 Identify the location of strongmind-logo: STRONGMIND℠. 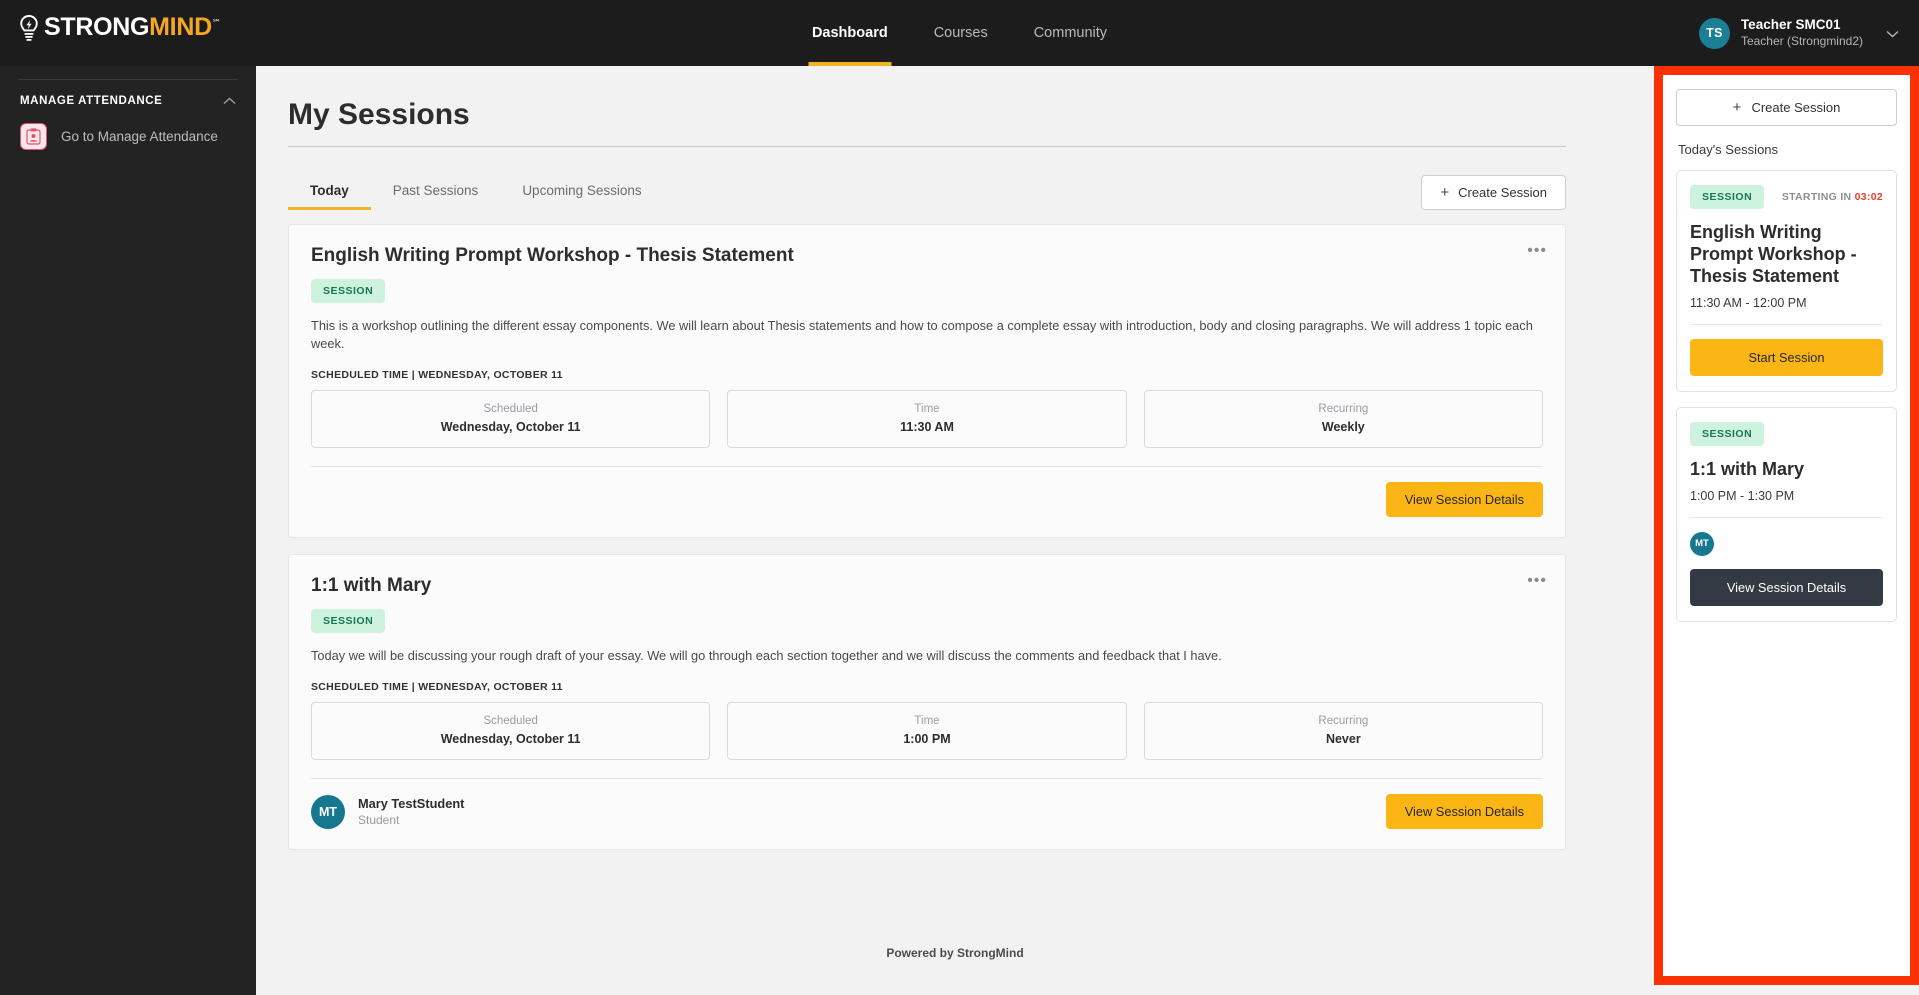
(119, 27).